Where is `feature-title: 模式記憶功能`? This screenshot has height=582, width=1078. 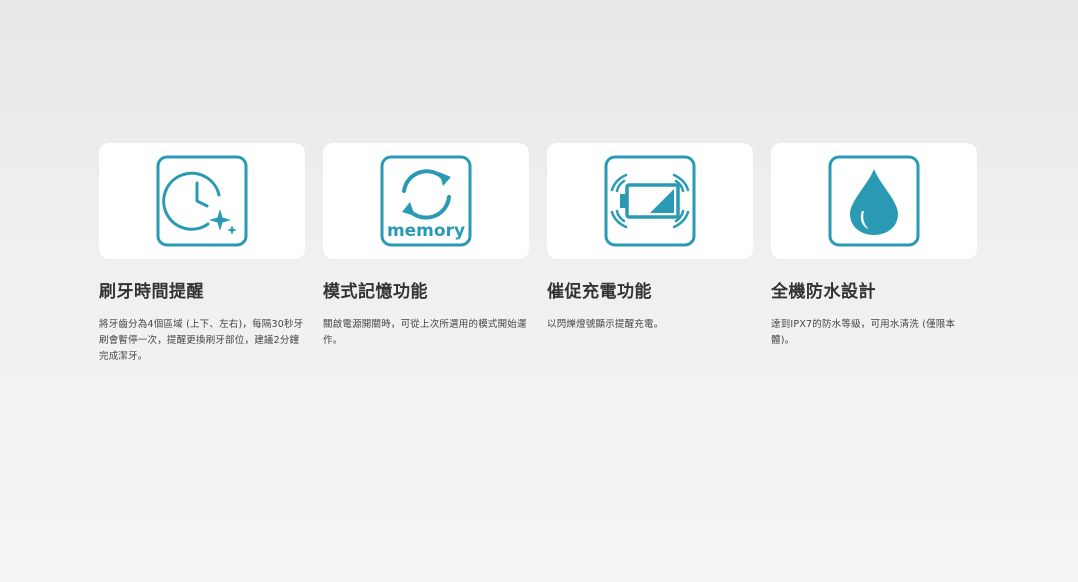
feature-title: 模式記憶功能 is located at coordinates (375, 292).